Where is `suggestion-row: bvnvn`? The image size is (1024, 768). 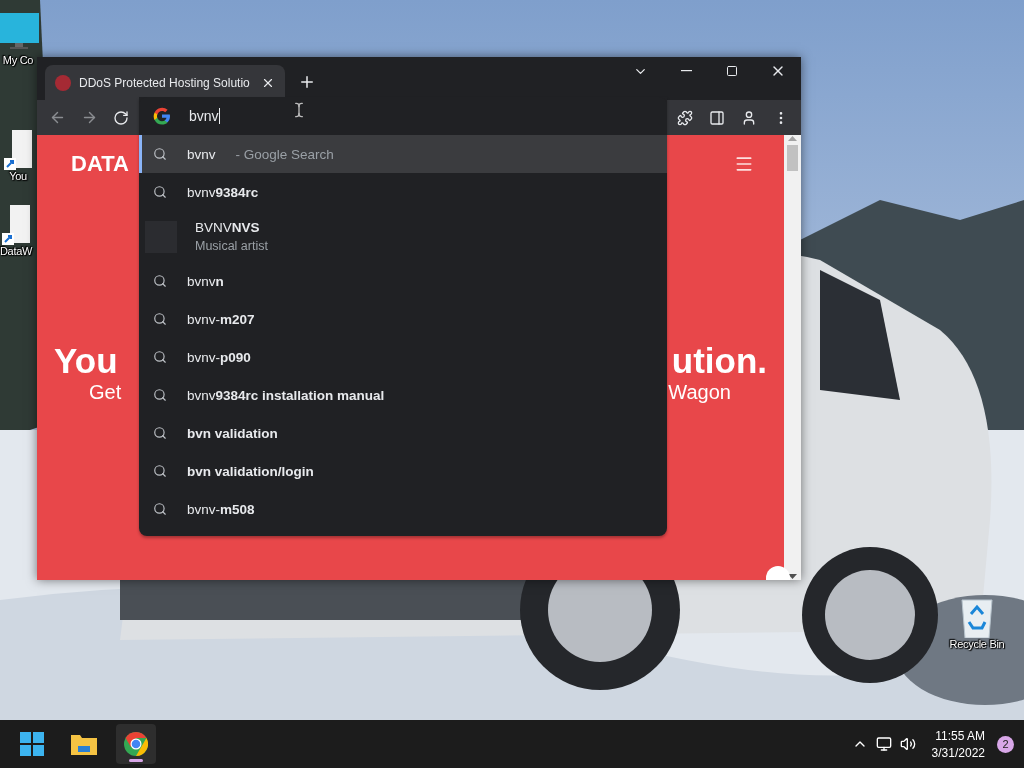
suggestion-row: bvnvn is located at coordinates (403, 281).